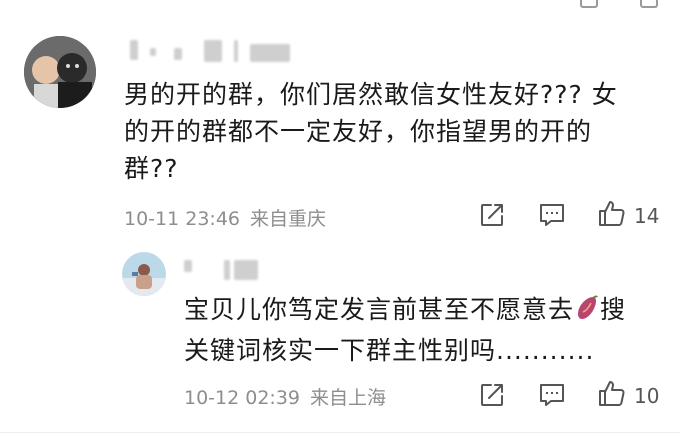 The width and height of the screenshot is (680, 434). What do you see at coordinates (288, 219) in the screenshot?
I see `comment-location: 来自重庆` at bounding box center [288, 219].